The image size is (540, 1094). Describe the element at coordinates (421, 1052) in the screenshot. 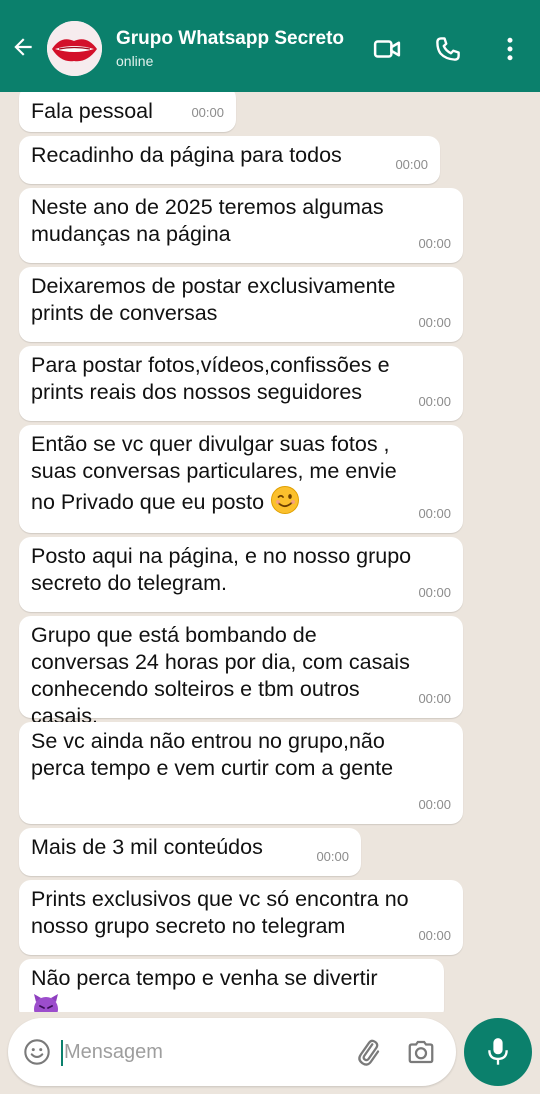

I see `camera-icon` at that location.